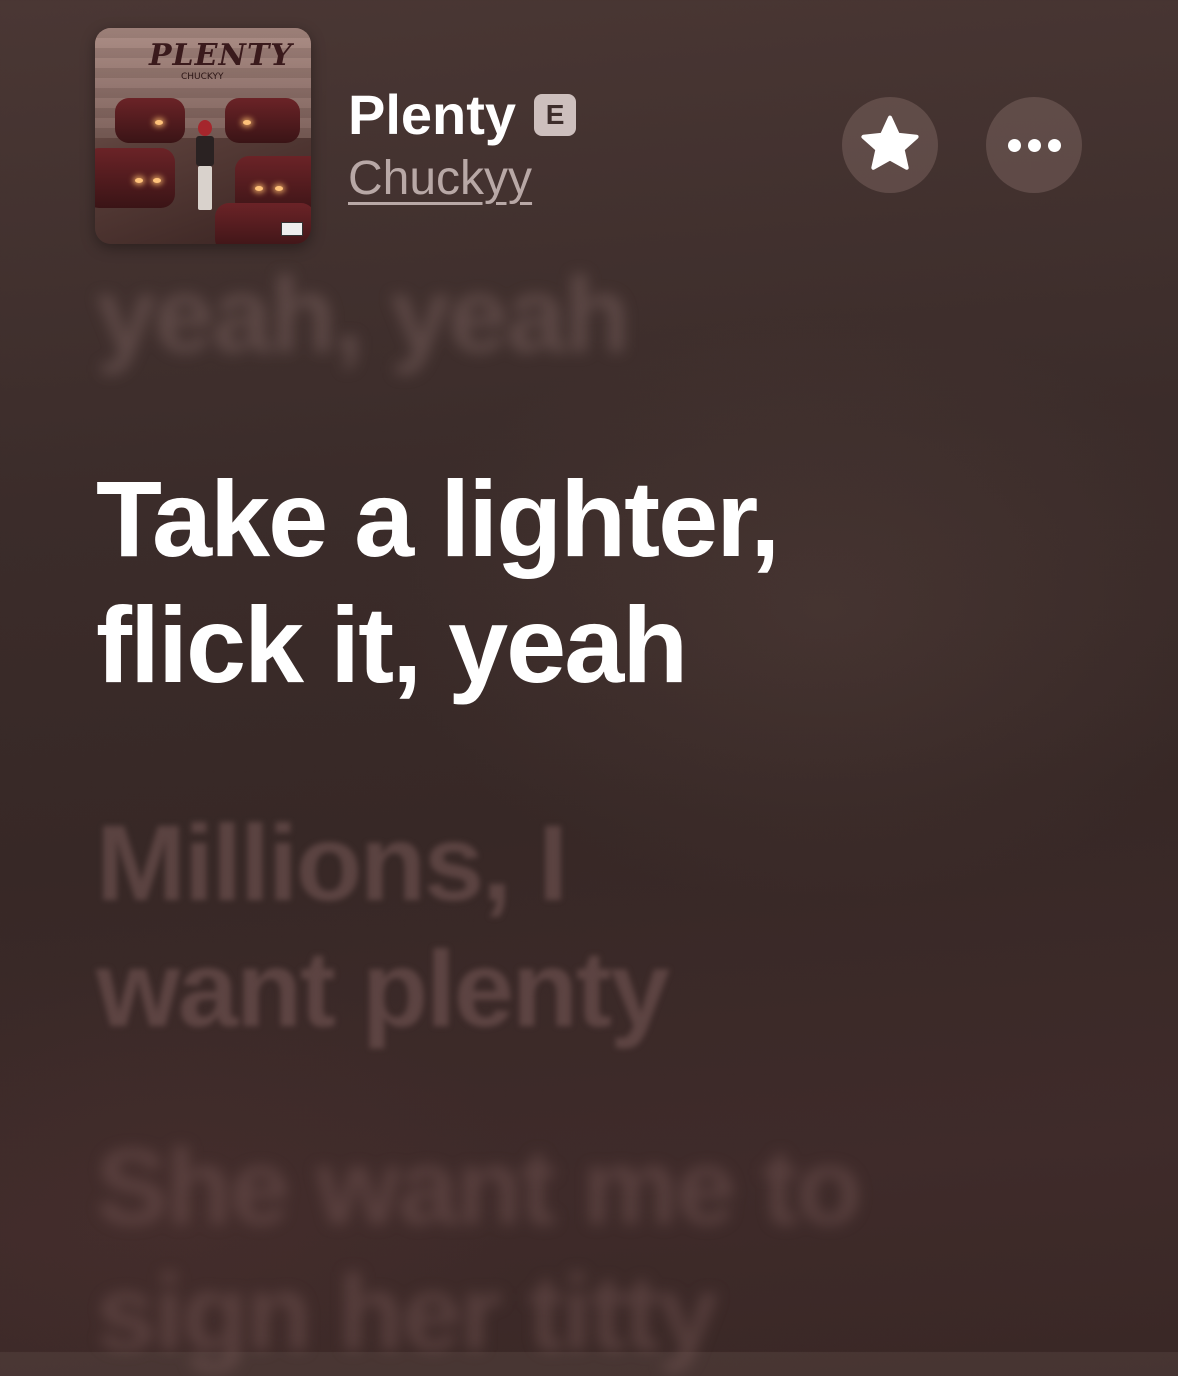 The height and width of the screenshot is (1376, 1178). I want to click on favorite-button, so click(890, 145).